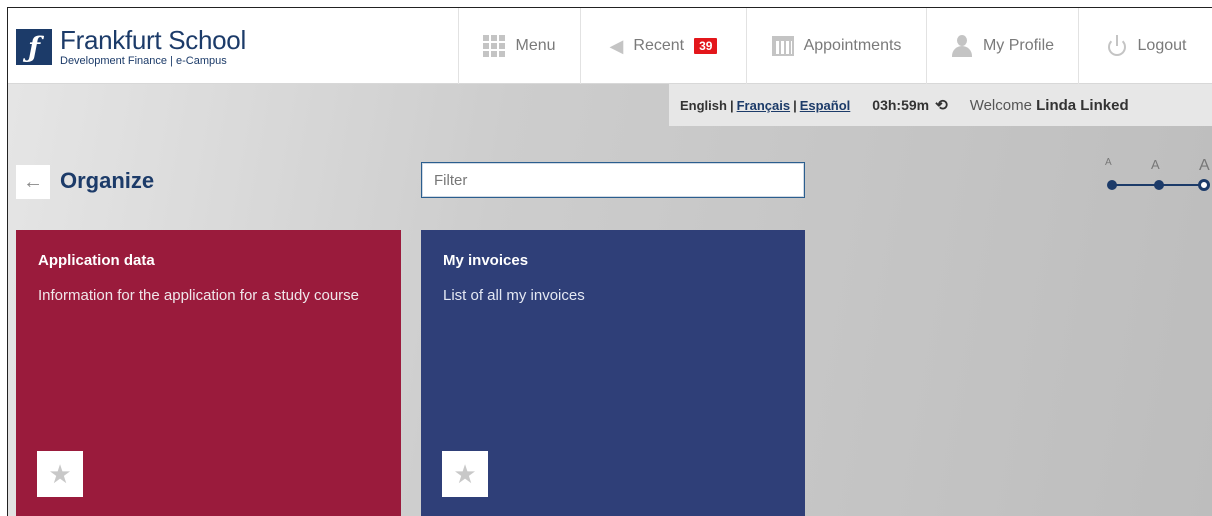 The image size is (1212, 516). Describe the element at coordinates (1204, 165) in the screenshot. I see `font-size-large-label: A` at that location.